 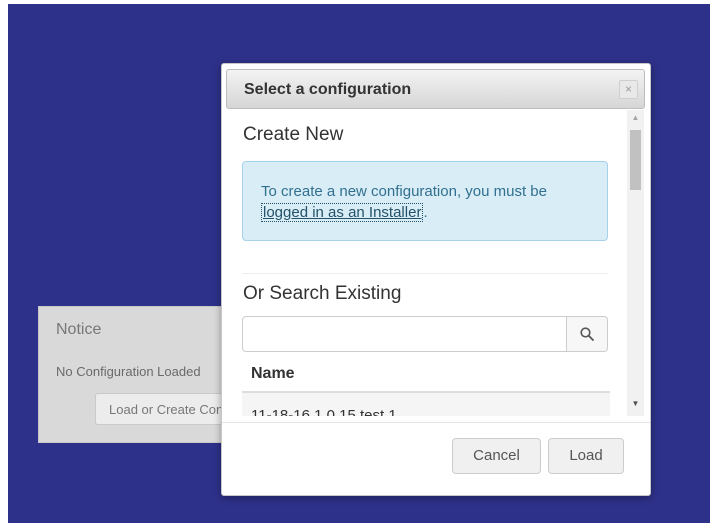 What do you see at coordinates (635, 160) in the screenshot?
I see `scroll-thumb` at bounding box center [635, 160].